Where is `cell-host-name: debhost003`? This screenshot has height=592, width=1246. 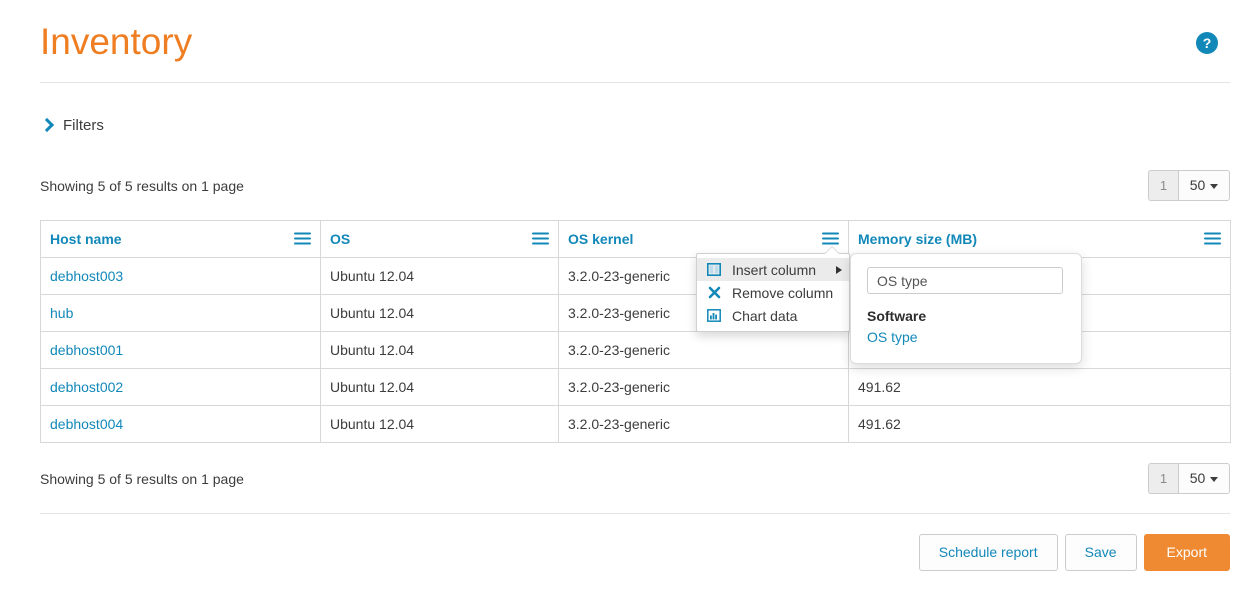 cell-host-name: debhost003 is located at coordinates (180, 276).